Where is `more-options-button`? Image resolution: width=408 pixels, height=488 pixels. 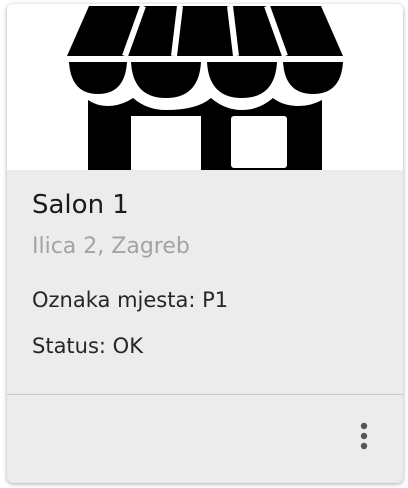 more-options-button is located at coordinates (364, 436).